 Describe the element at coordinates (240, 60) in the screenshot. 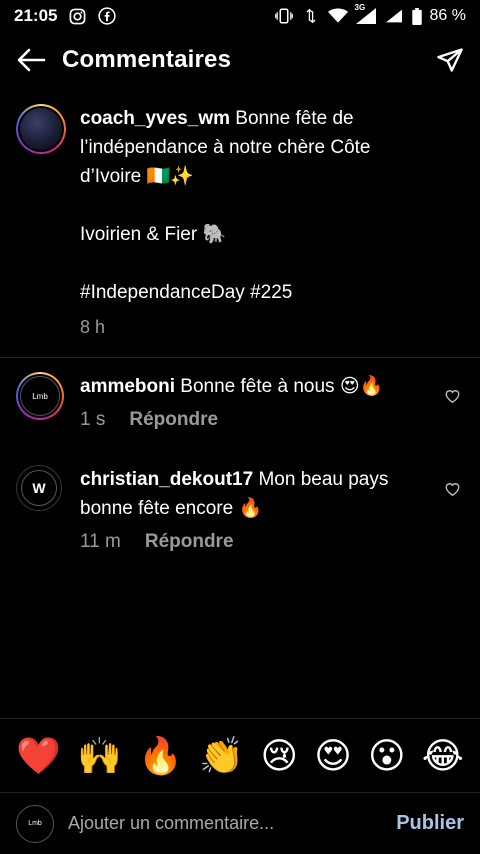

I see `header: Commentaires` at that location.